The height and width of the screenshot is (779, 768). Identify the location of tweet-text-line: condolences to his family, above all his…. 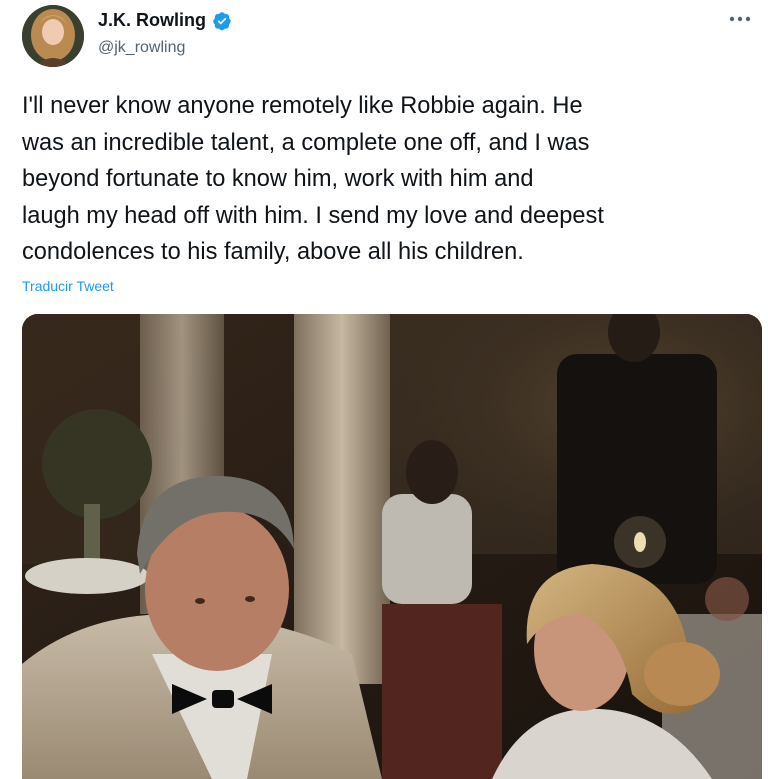
(273, 252).